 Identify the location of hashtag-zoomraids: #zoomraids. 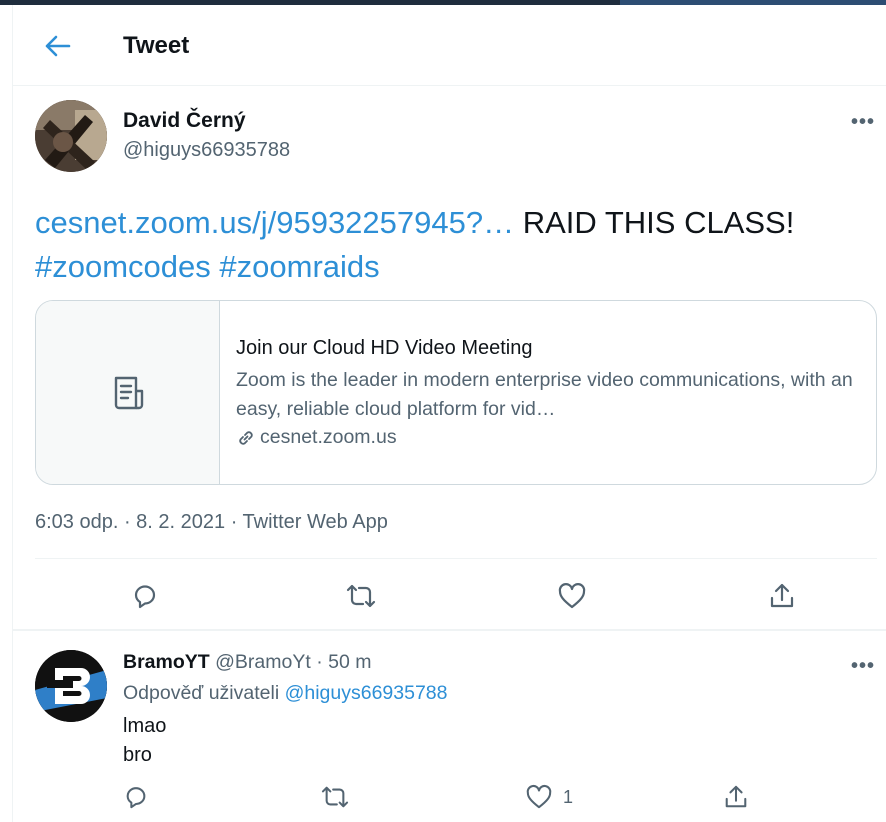
(299, 266).